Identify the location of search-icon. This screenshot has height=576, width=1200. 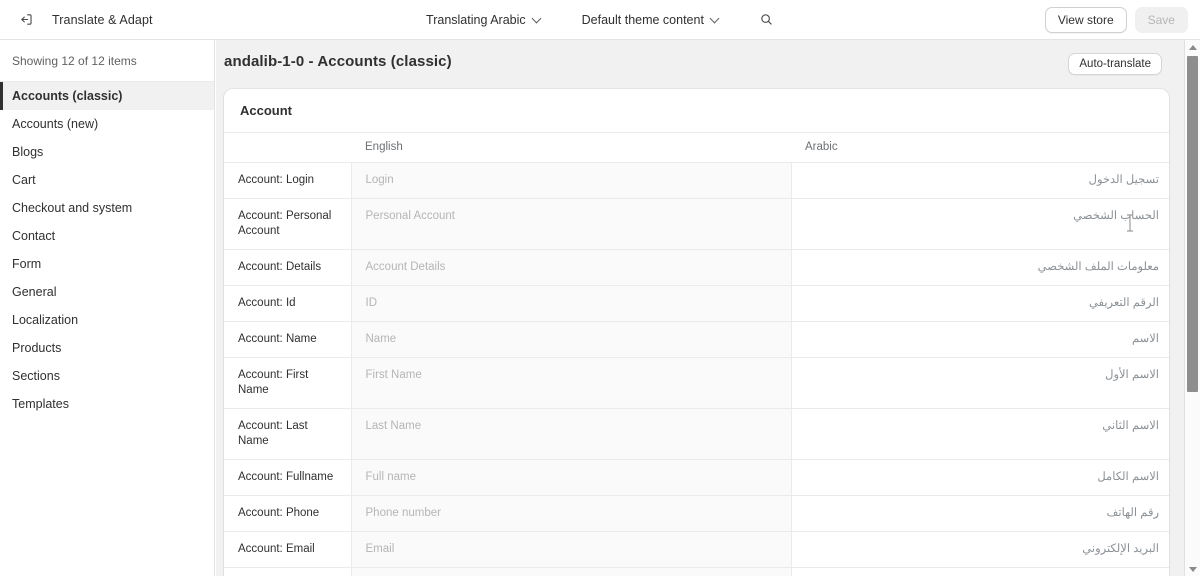
(767, 20).